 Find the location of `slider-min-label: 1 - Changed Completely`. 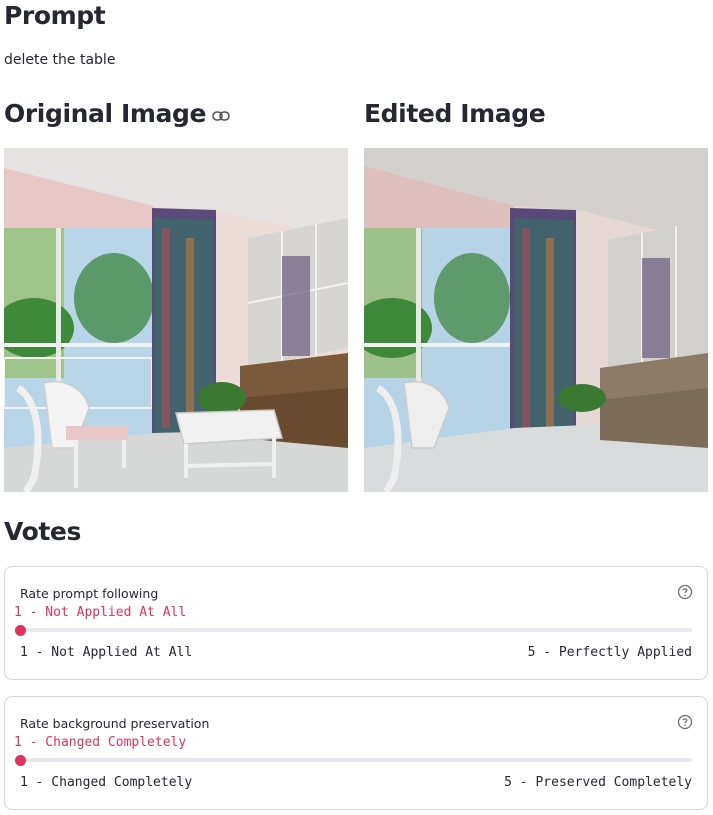

slider-min-label: 1 - Changed Completely is located at coordinates (106, 782).